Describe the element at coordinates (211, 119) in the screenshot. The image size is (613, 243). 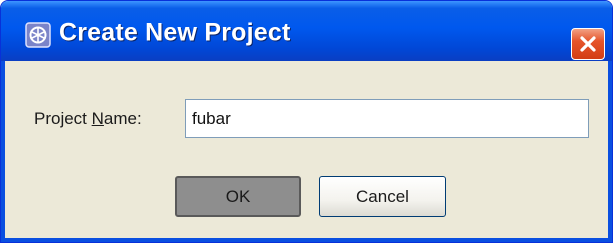
I see `project-name-value: fubar` at that location.